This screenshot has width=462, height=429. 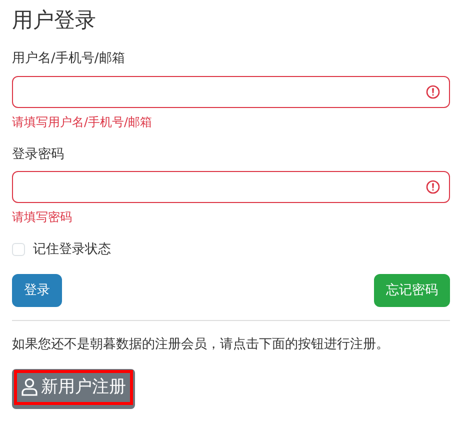 What do you see at coordinates (231, 187) in the screenshot?
I see `password-field` at bounding box center [231, 187].